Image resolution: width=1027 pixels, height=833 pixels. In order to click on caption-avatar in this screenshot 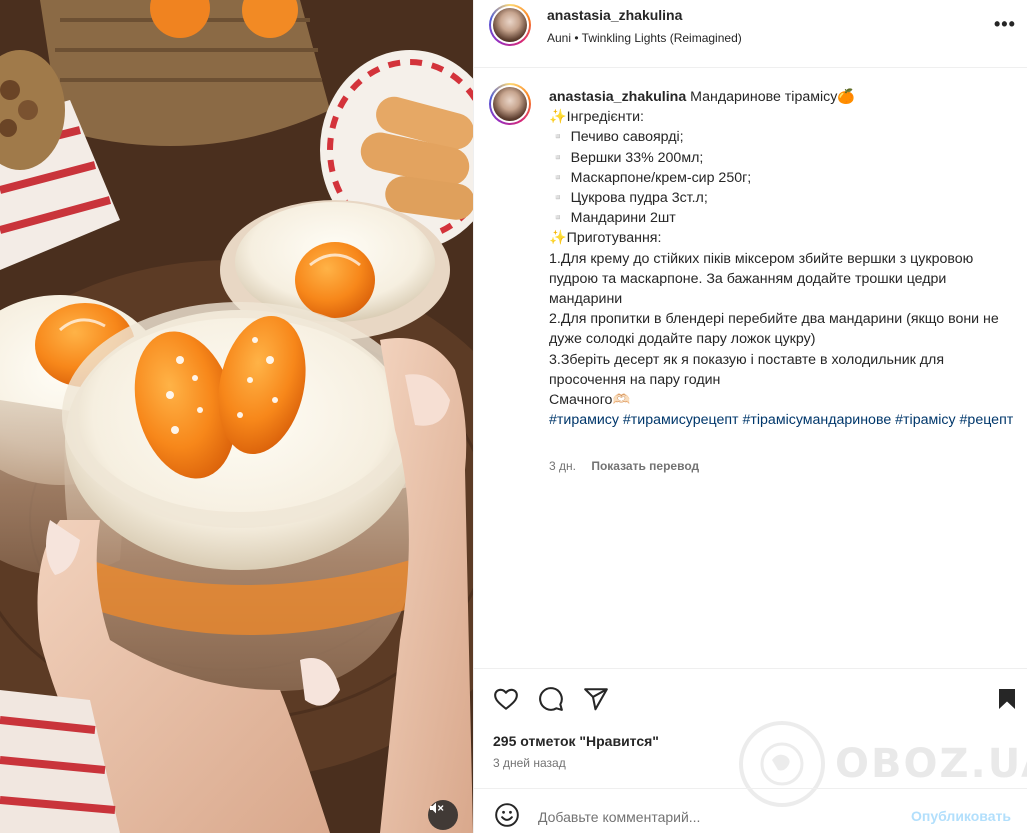, I will do `click(510, 104)`.